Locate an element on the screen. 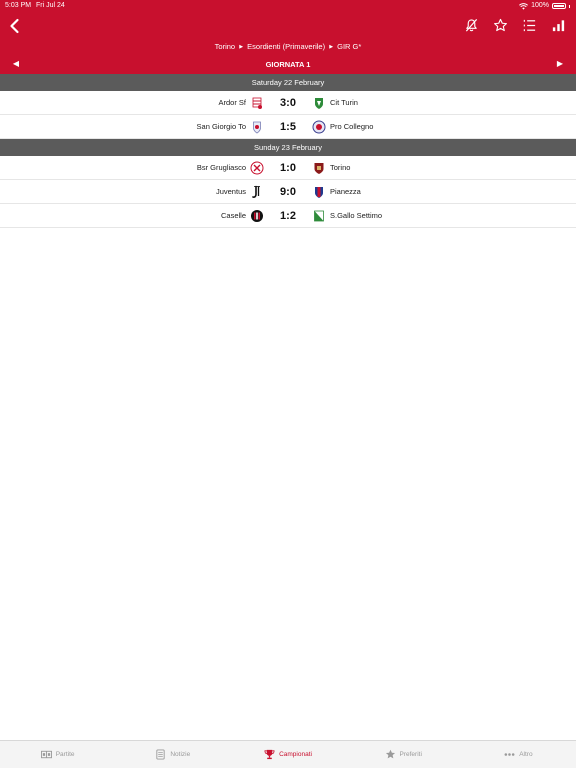 This screenshot has height=768, width=576. match-row: Ardor Sf 3:0 Cit Turin is located at coordinates (288, 103).